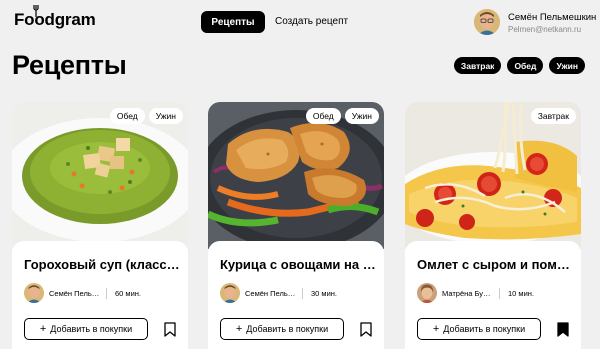  I want to click on filter-breakfast: Завтрак, so click(477, 65).